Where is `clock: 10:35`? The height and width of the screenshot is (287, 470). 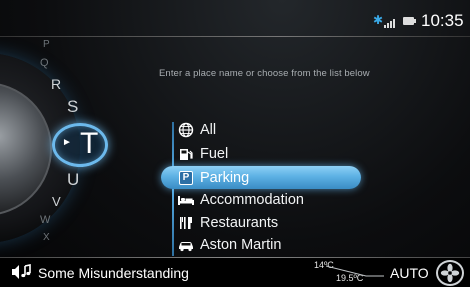 clock: 10:35 is located at coordinates (442, 20).